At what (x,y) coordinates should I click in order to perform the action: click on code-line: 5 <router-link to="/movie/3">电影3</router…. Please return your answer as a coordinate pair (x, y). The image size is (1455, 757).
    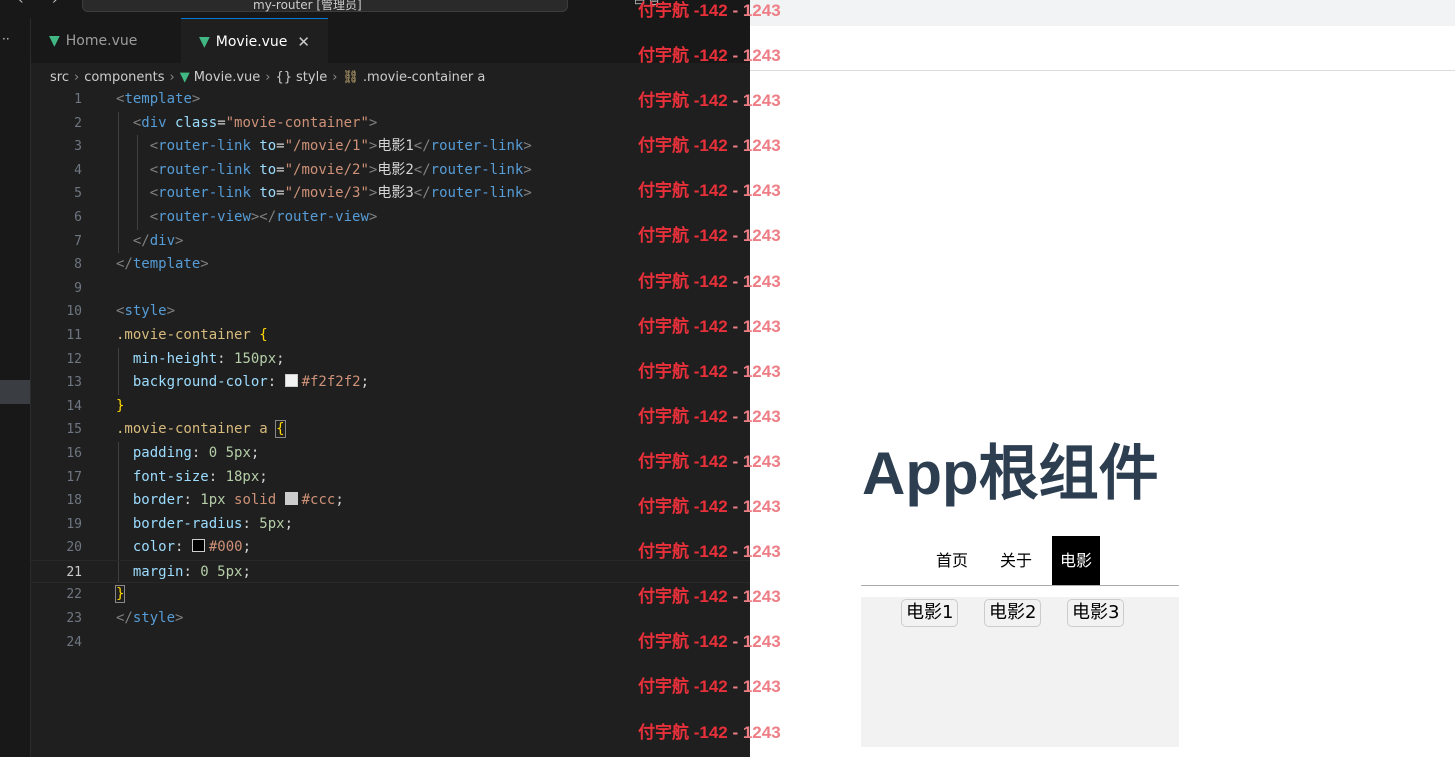
    Looking at the image, I should click on (390, 194).